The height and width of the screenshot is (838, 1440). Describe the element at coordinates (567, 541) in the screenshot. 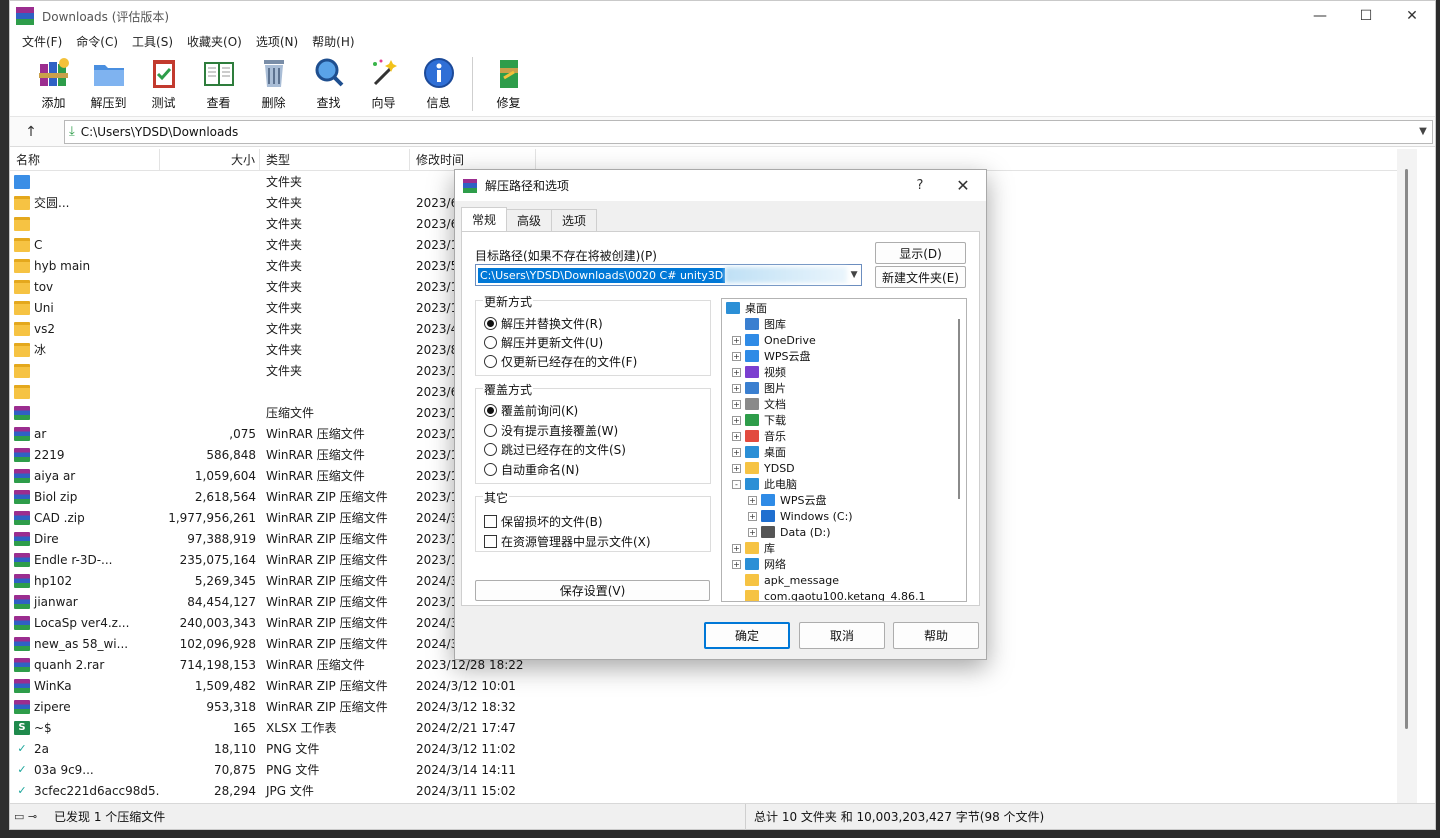

I see `checkbox-option: 在资源管理器中显示文件(X)` at that location.